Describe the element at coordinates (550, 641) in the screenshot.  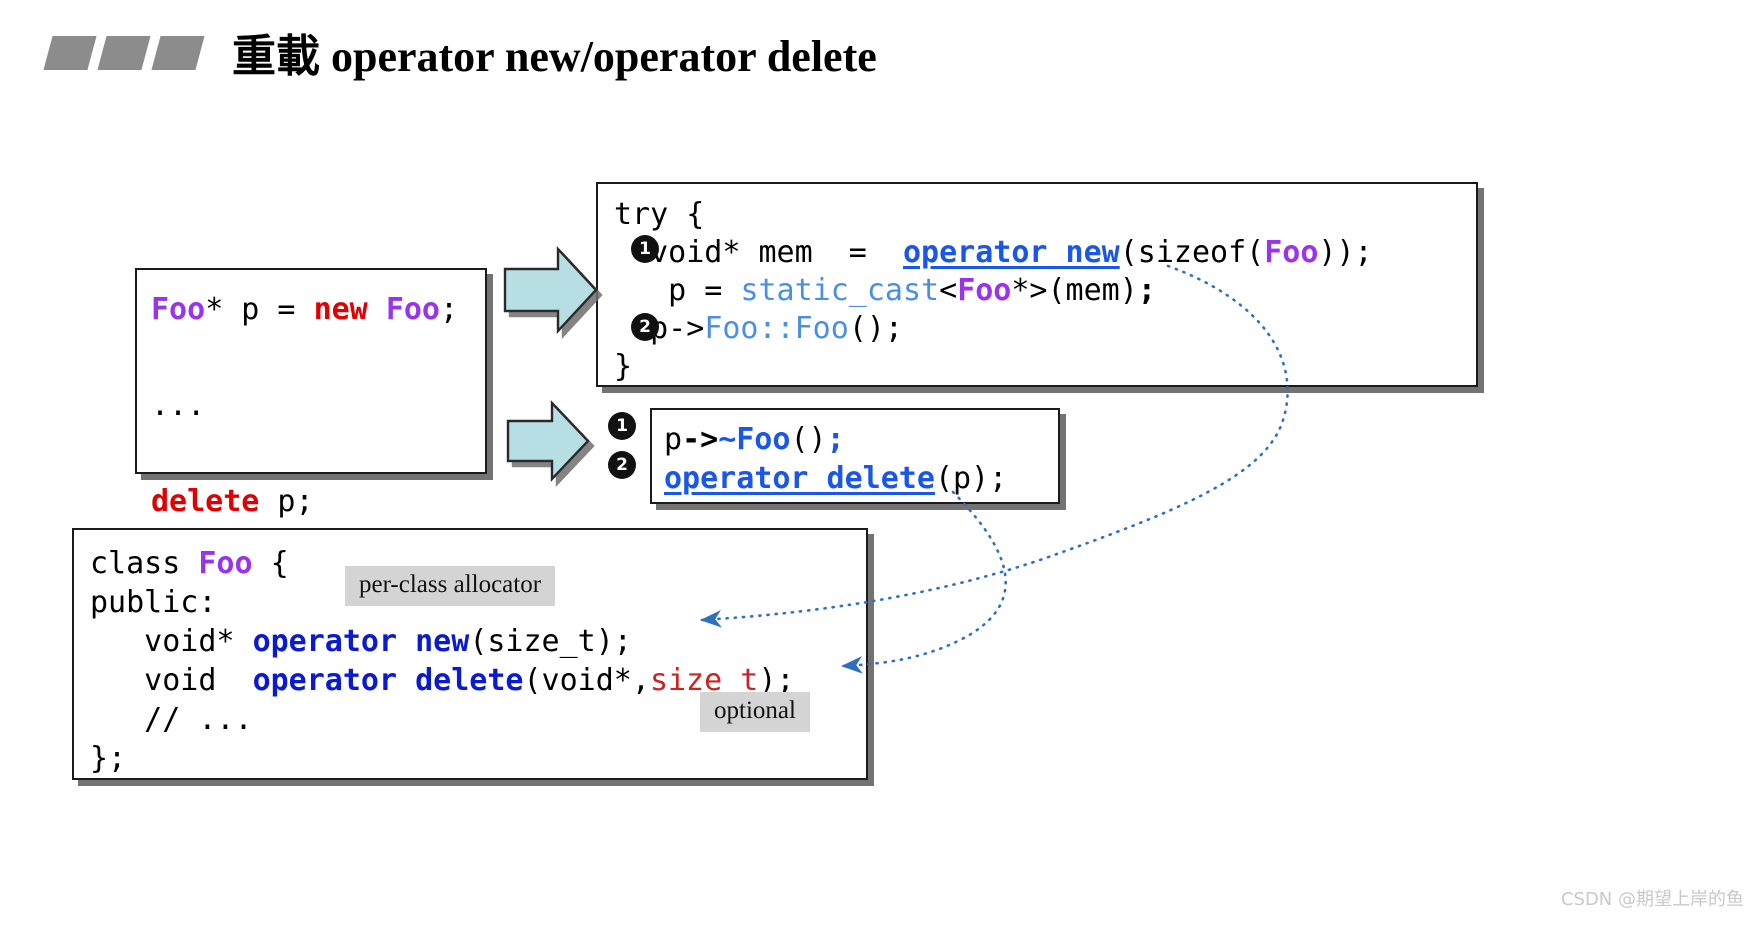
I see `code-token: (size_t);` at that location.